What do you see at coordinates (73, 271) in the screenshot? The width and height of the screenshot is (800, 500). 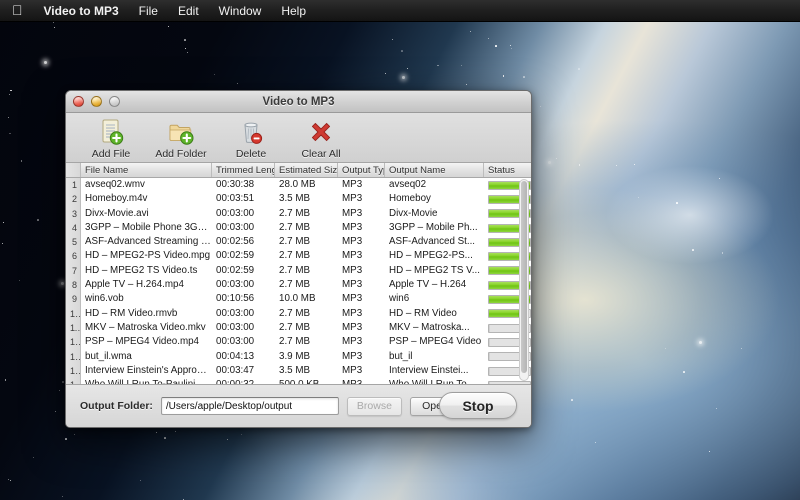 I see `row-index: 7` at bounding box center [73, 271].